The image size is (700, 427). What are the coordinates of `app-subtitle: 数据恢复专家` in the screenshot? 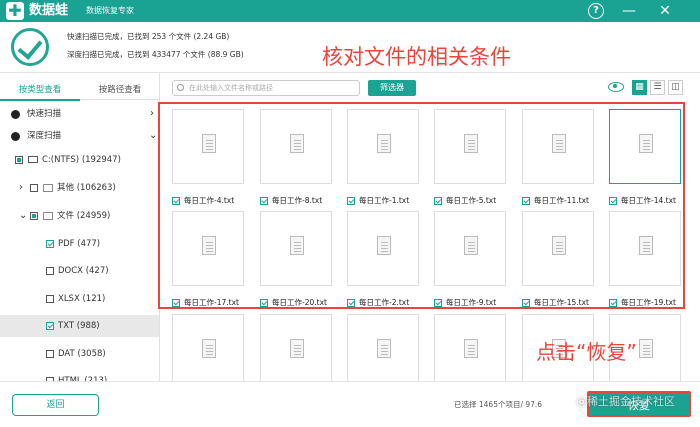 It's located at (110, 10).